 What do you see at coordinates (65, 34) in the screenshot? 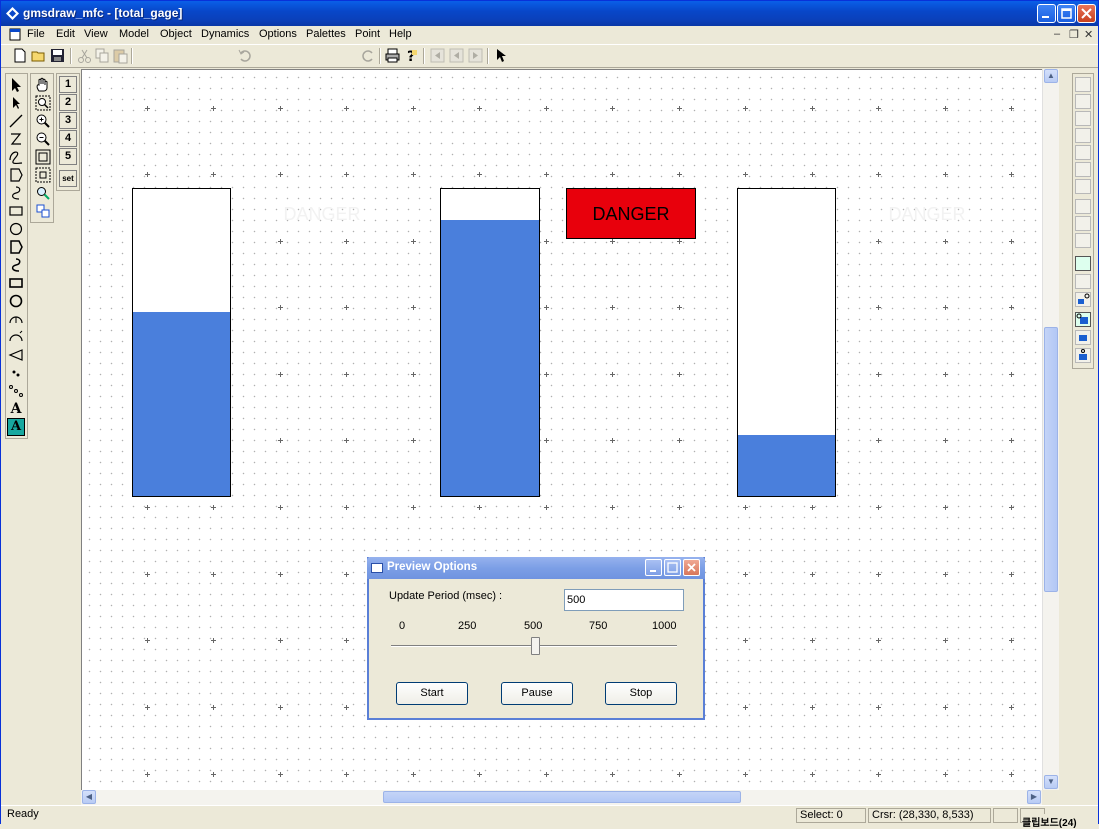
I see `menu-edit: Edit` at bounding box center [65, 34].